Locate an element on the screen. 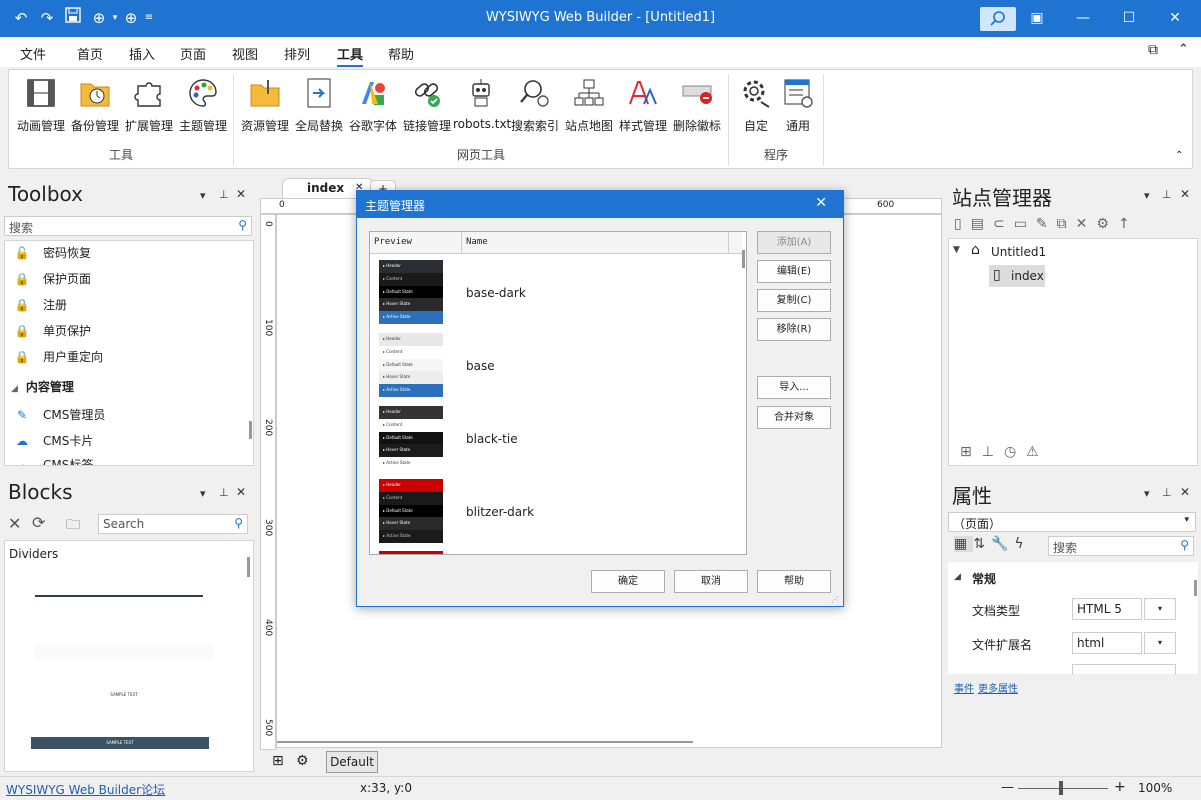 The height and width of the screenshot is (800, 1201). default-layer-button: Default is located at coordinates (352, 762).